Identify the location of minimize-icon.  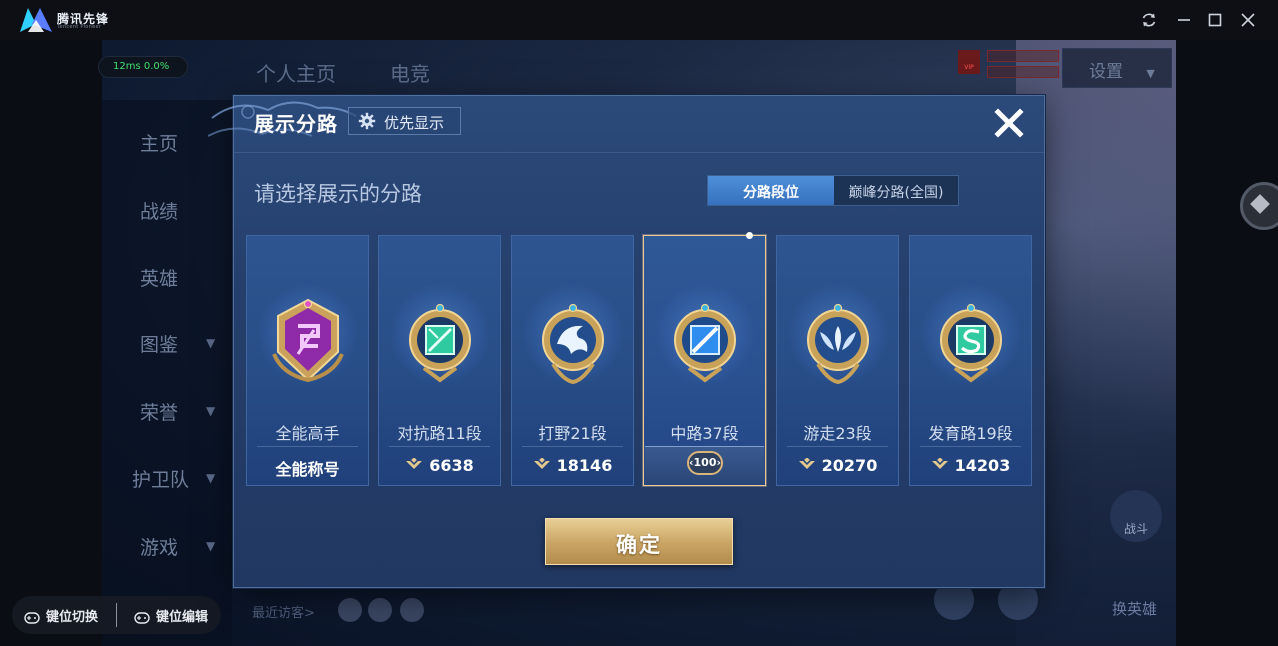
(1184, 20).